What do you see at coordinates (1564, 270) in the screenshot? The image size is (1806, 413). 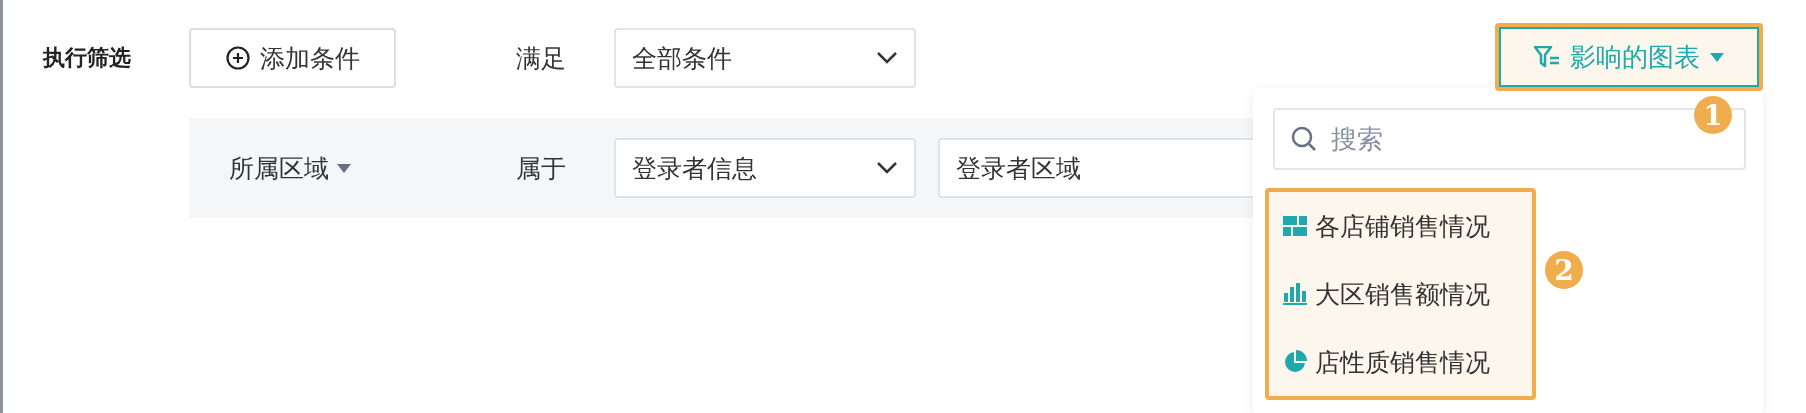 I see `annotation-badge: 2` at bounding box center [1564, 270].